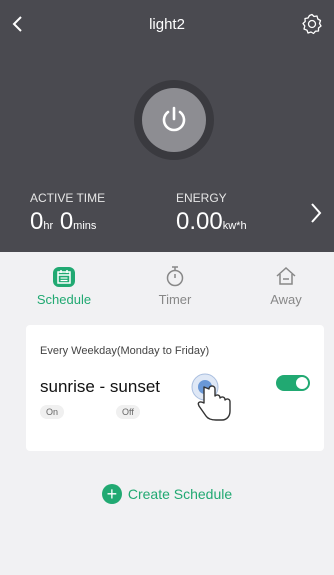 The height and width of the screenshot is (575, 334). Describe the element at coordinates (37, 221) in the screenshot. I see `hours-value: 0` at that location.